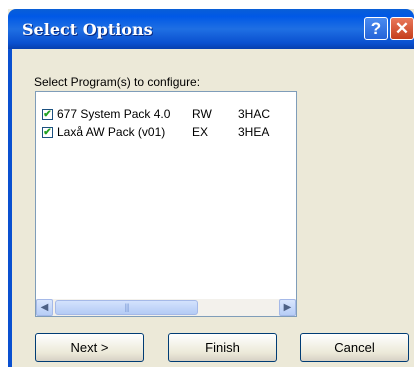 The height and width of the screenshot is (367, 414). Describe the element at coordinates (376, 28) in the screenshot. I see `help-button: ?` at that location.